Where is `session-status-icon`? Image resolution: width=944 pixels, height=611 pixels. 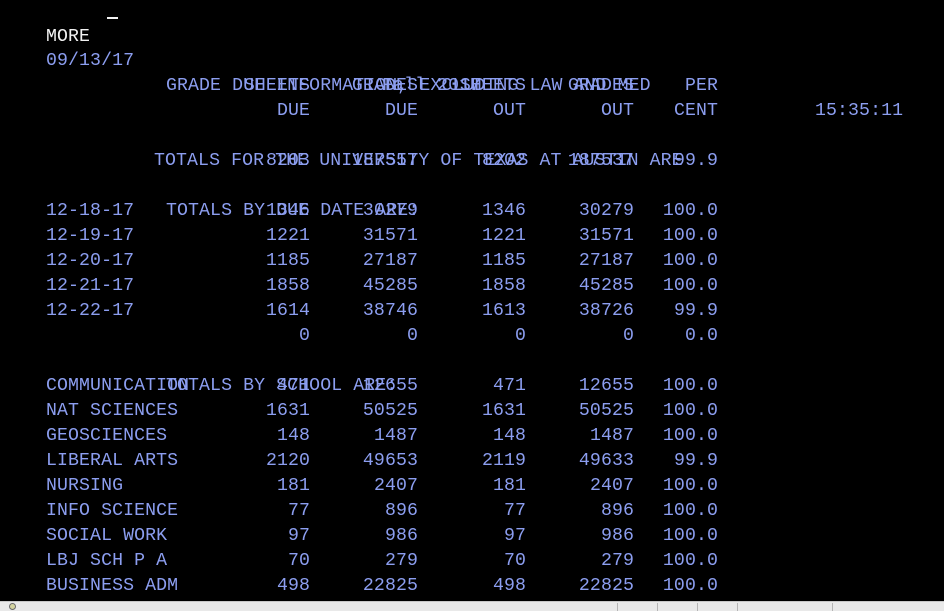
session-status-icon is located at coordinates (12, 606).